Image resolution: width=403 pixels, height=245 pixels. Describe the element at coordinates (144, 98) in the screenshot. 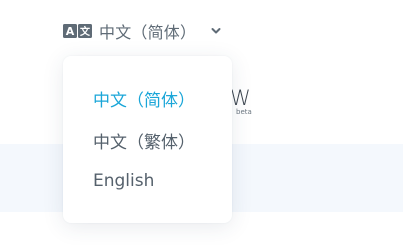

I see `language-option-zh-hans: 中文（简体）` at that location.